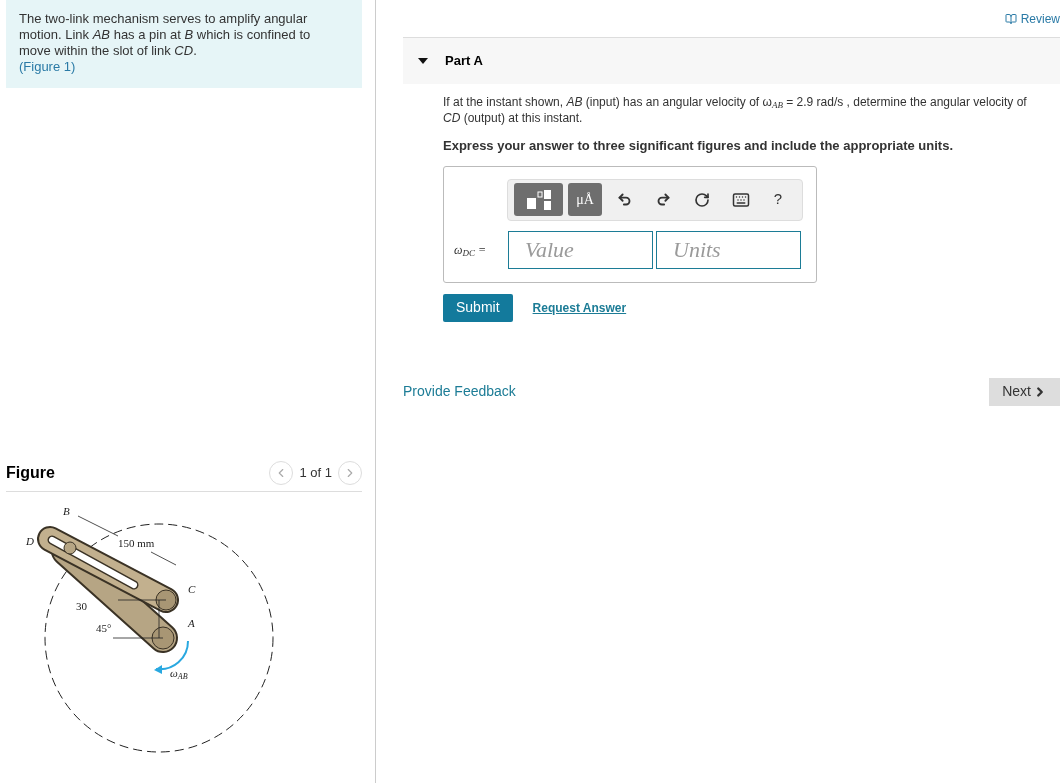 The height and width of the screenshot is (783, 1060). What do you see at coordinates (663, 199) in the screenshot?
I see `redo-icon` at bounding box center [663, 199].